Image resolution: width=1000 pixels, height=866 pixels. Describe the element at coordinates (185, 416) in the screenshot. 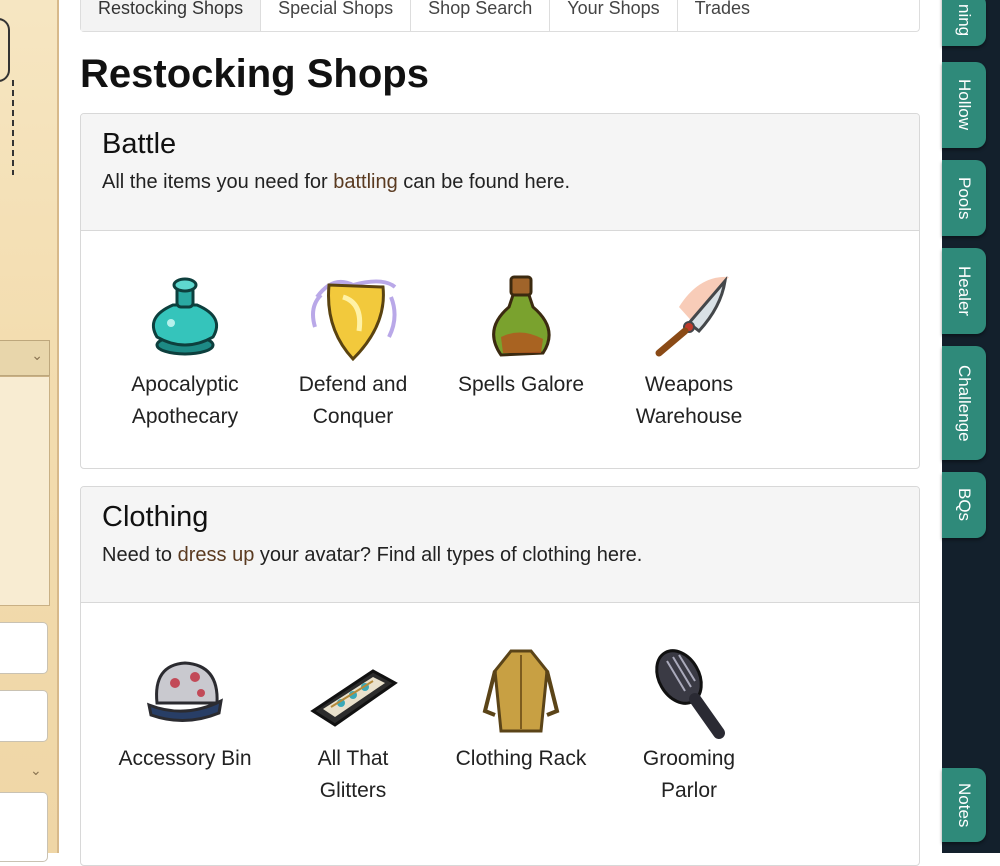

I see `shop-label-line: Apothecary` at that location.